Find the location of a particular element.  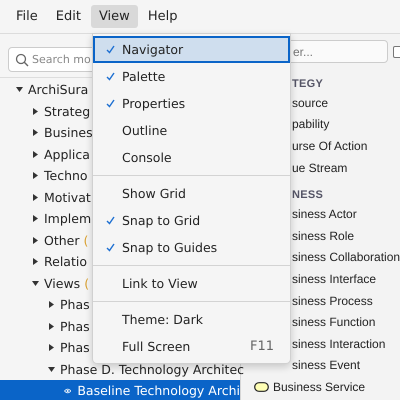

tree-label: ArchiSura is located at coordinates (58, 90).